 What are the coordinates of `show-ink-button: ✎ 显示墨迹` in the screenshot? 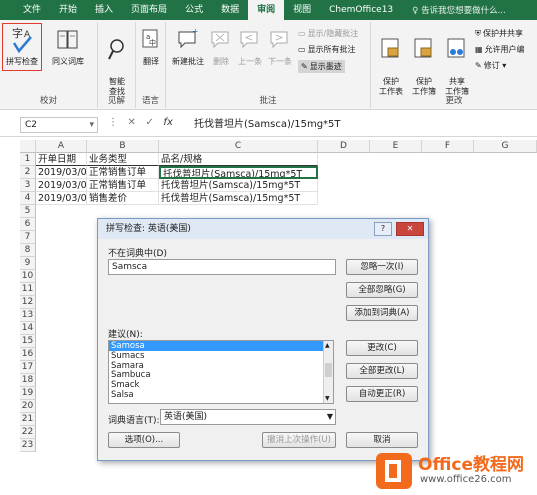 It's located at (321, 66).